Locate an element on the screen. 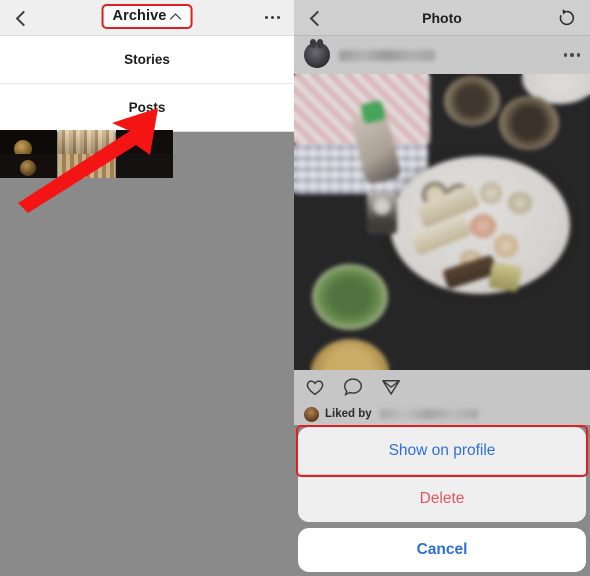 Image resolution: width=590 pixels, height=576 pixels. post-header is located at coordinates (442, 55).